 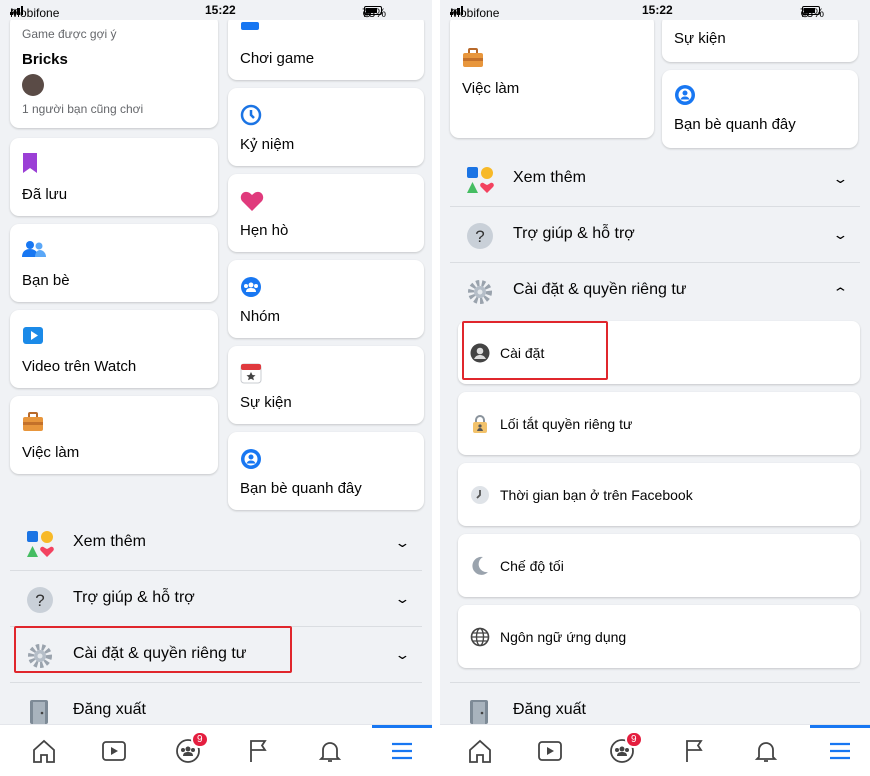 I want to click on shortcut-label: Chơi game, so click(x=277, y=58).